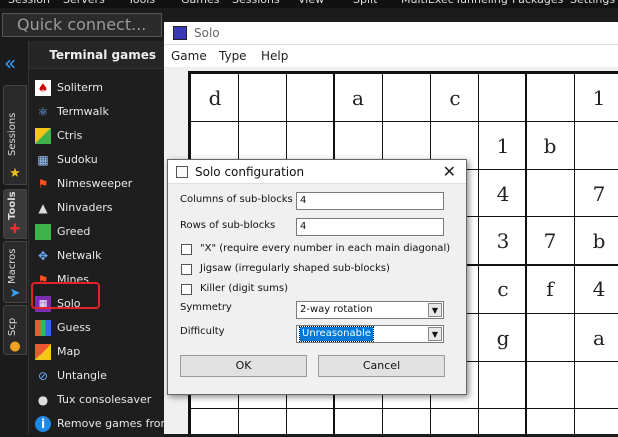  What do you see at coordinates (103, 424) in the screenshot?
I see `game-item-remove: i Remove games from` at bounding box center [103, 424].